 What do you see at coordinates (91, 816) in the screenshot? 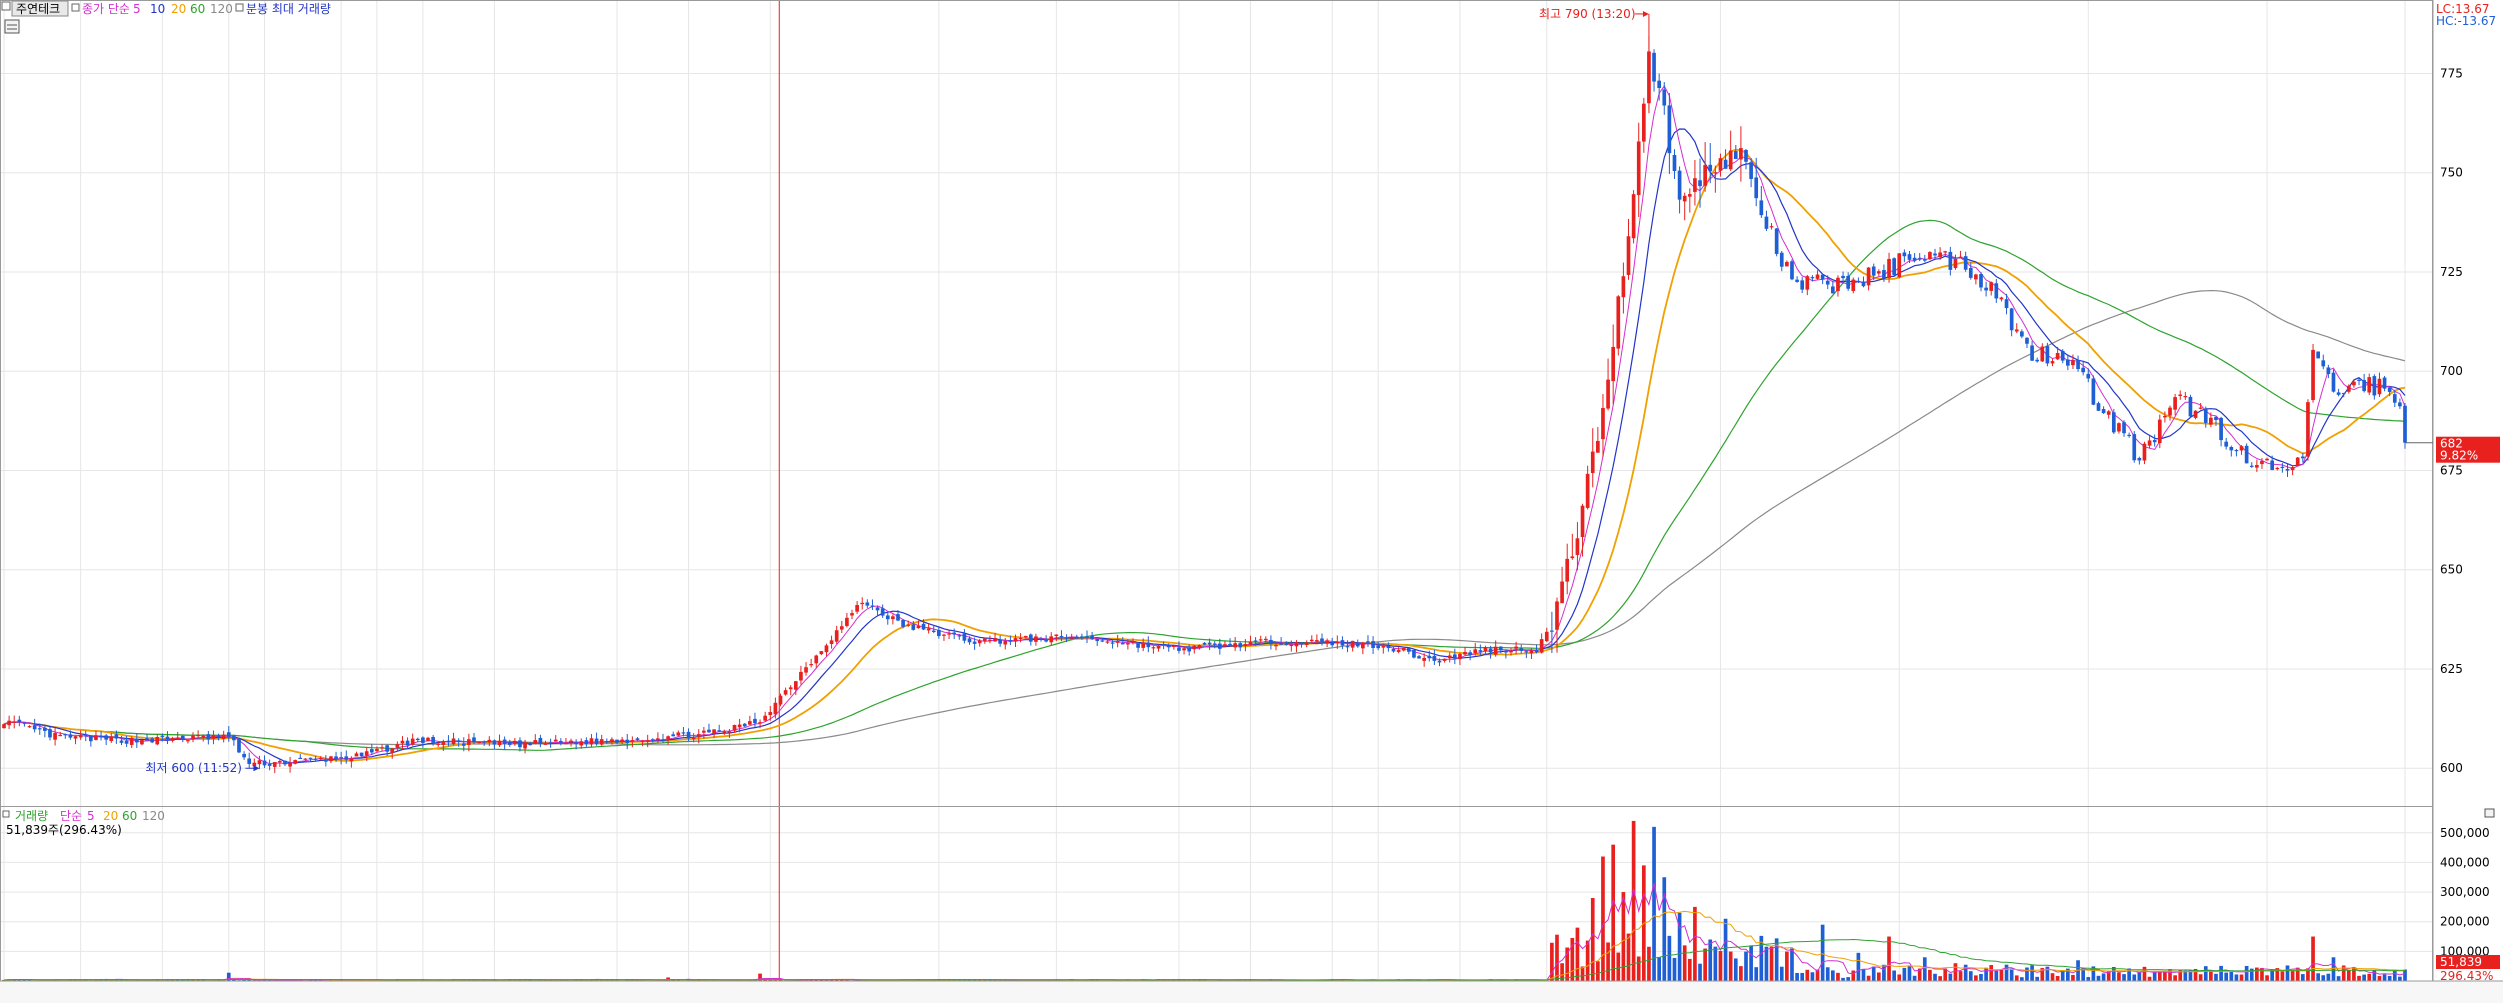
I see `vol-ma5-legend: 5` at bounding box center [91, 816].